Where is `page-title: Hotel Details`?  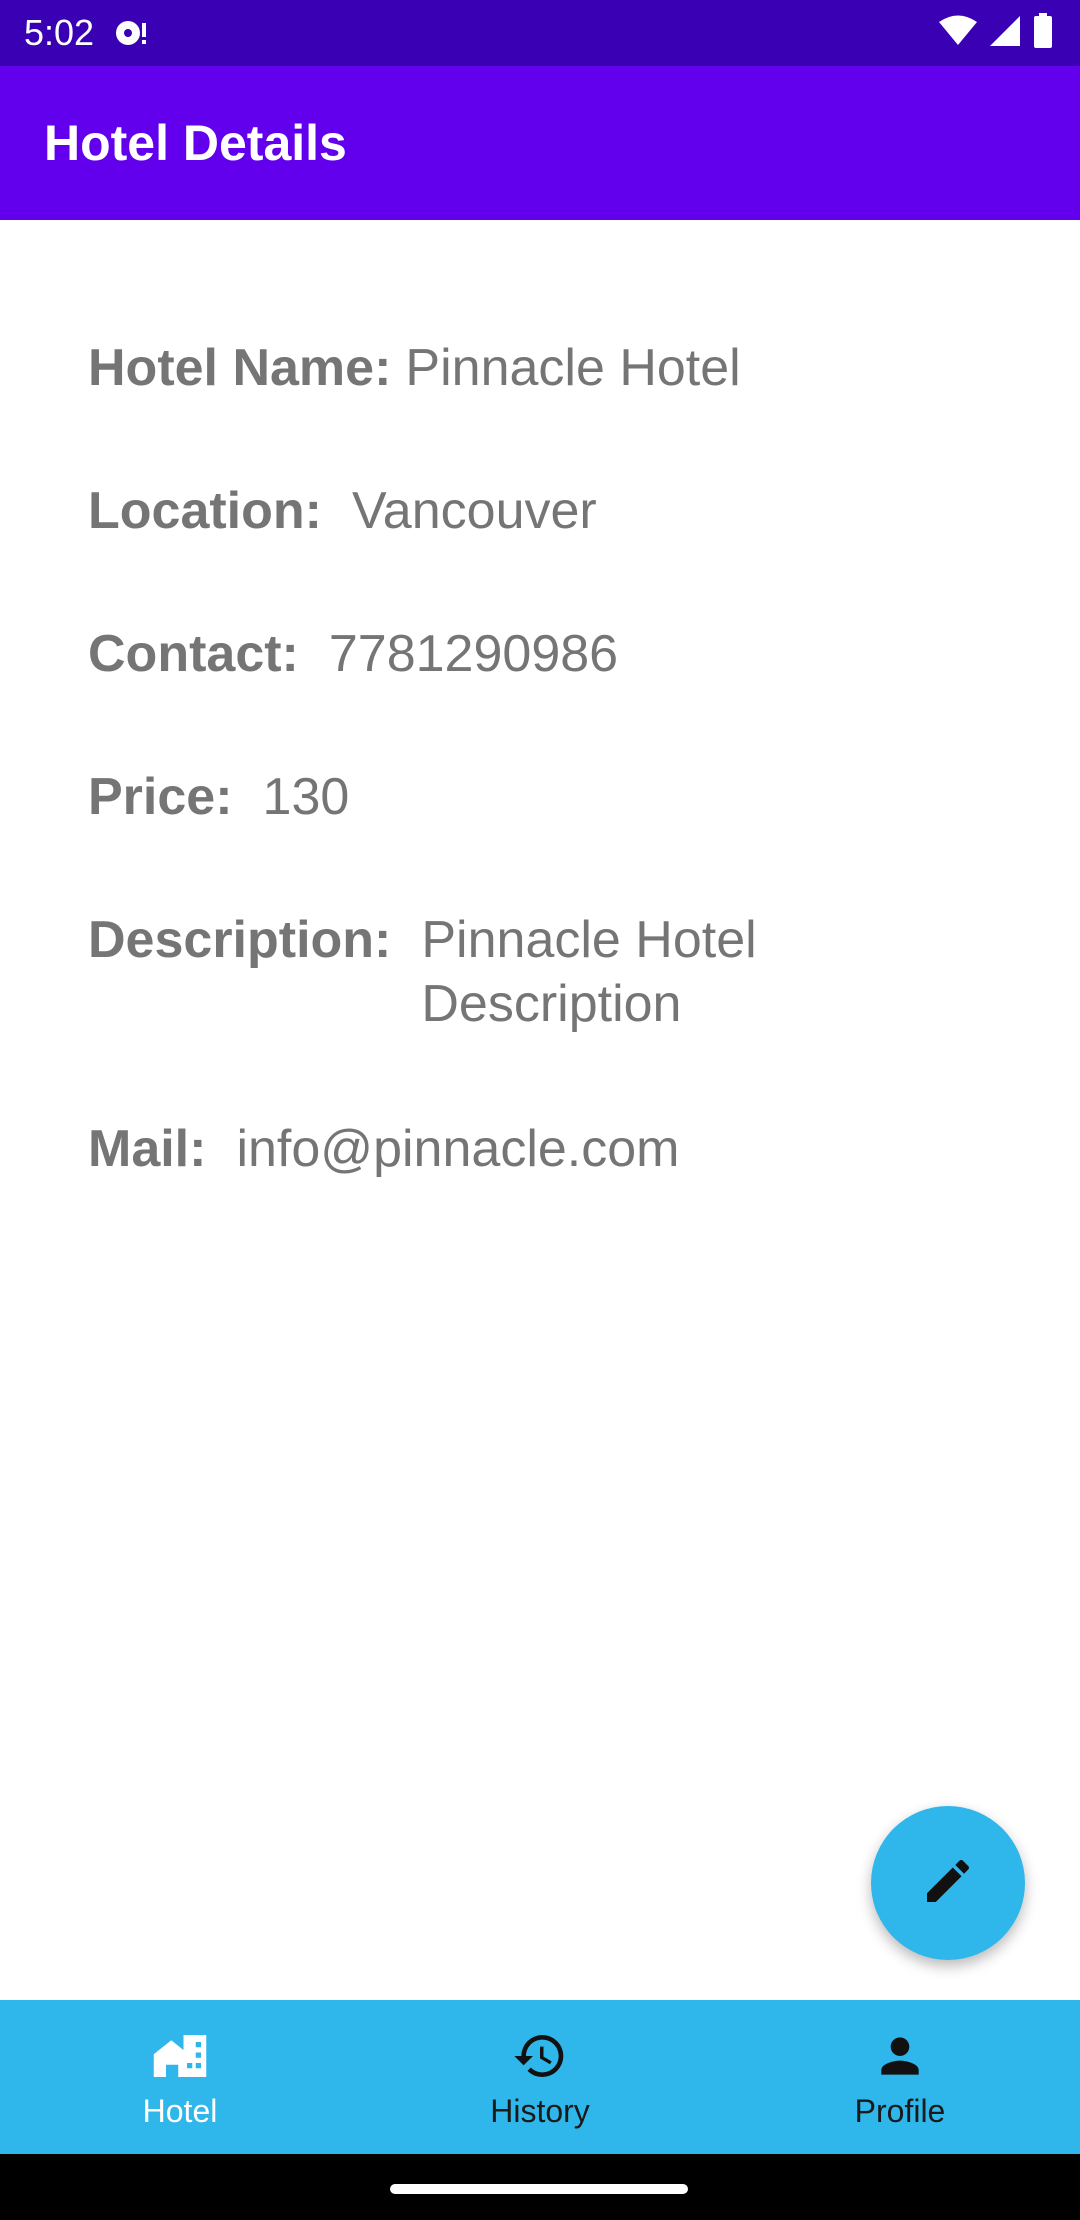 page-title: Hotel Details is located at coordinates (195, 143).